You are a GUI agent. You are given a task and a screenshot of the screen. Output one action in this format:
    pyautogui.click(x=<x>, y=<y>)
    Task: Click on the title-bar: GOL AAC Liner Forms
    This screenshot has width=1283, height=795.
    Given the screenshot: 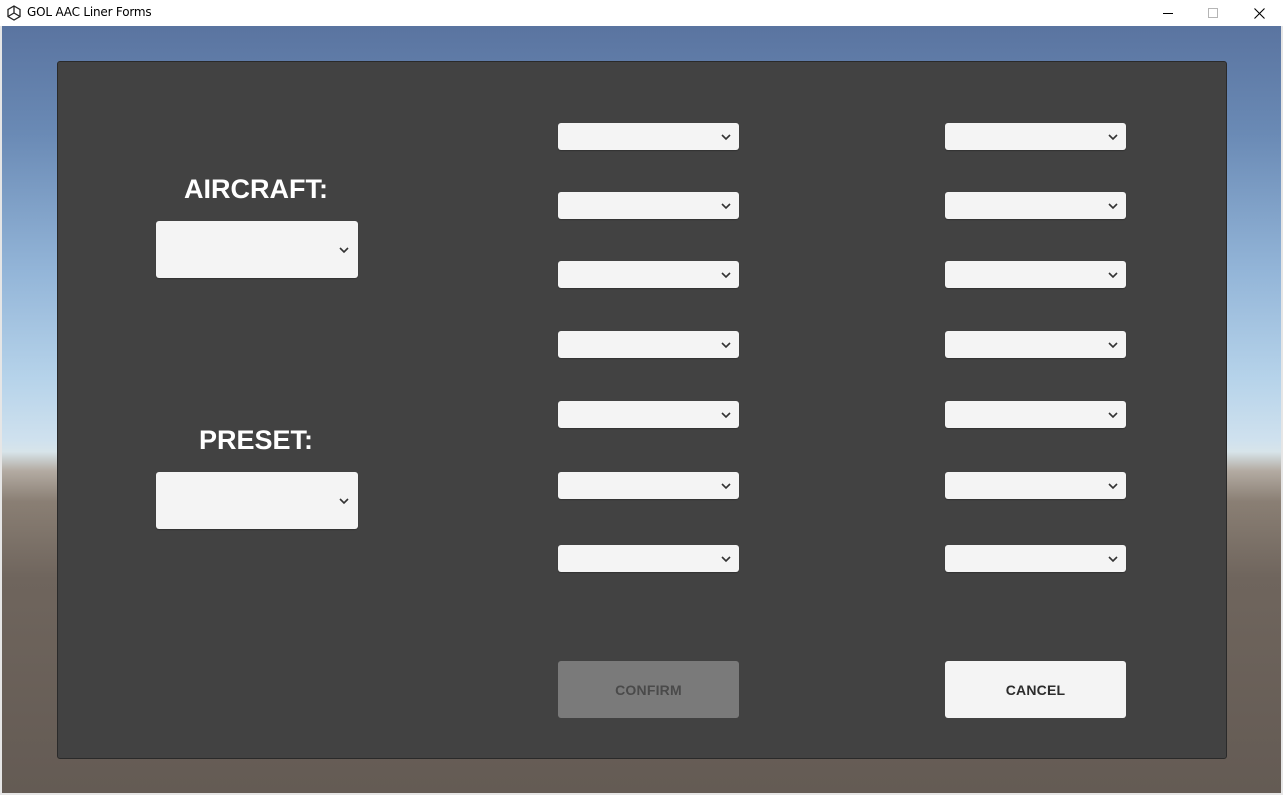 What is the action you would take?
    pyautogui.click(x=641, y=13)
    